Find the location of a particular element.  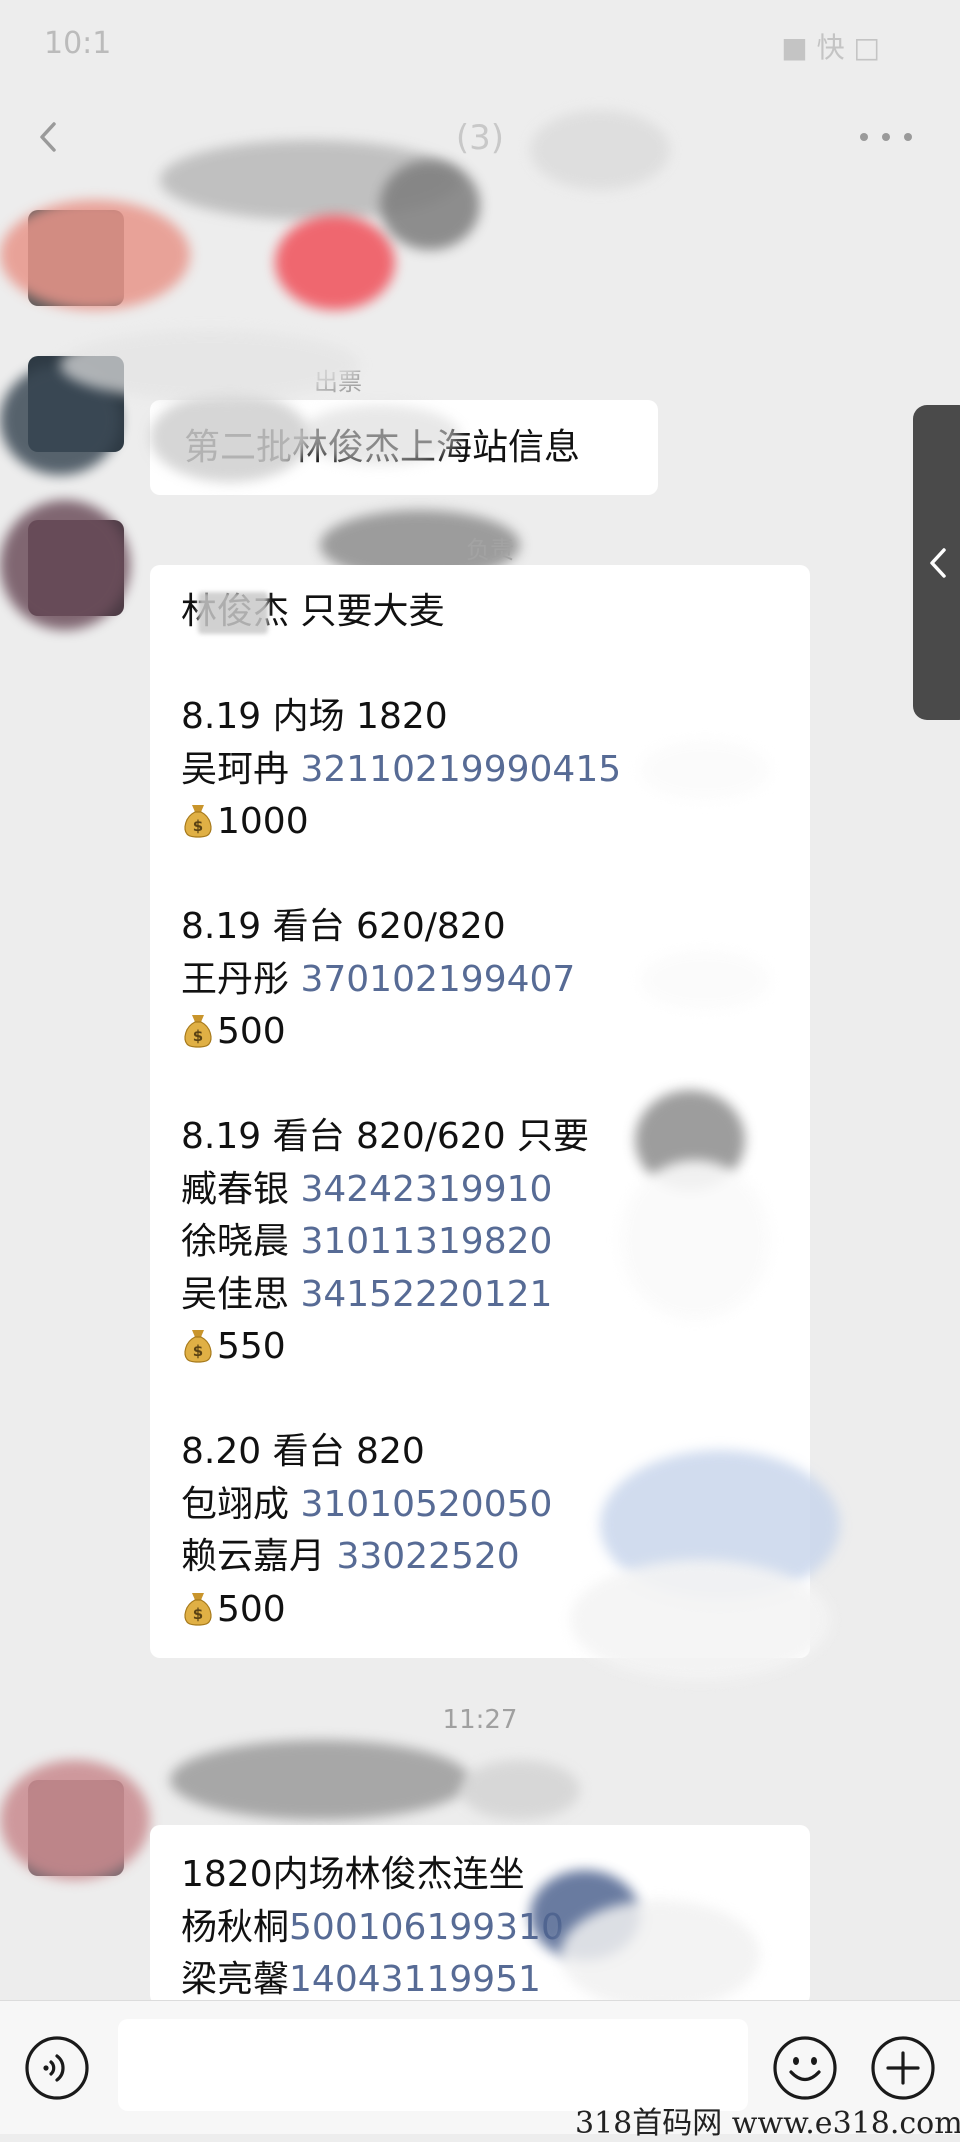

person-line: 王丹彤 370102199407 is located at coordinates (495, 980).